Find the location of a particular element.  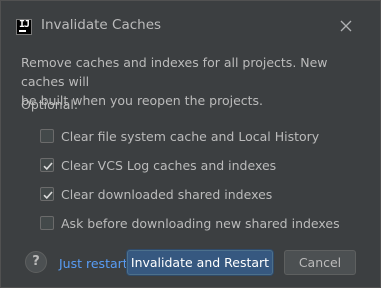

invalidate-and-restart-button: Invalidate and Restart is located at coordinates (200, 262).